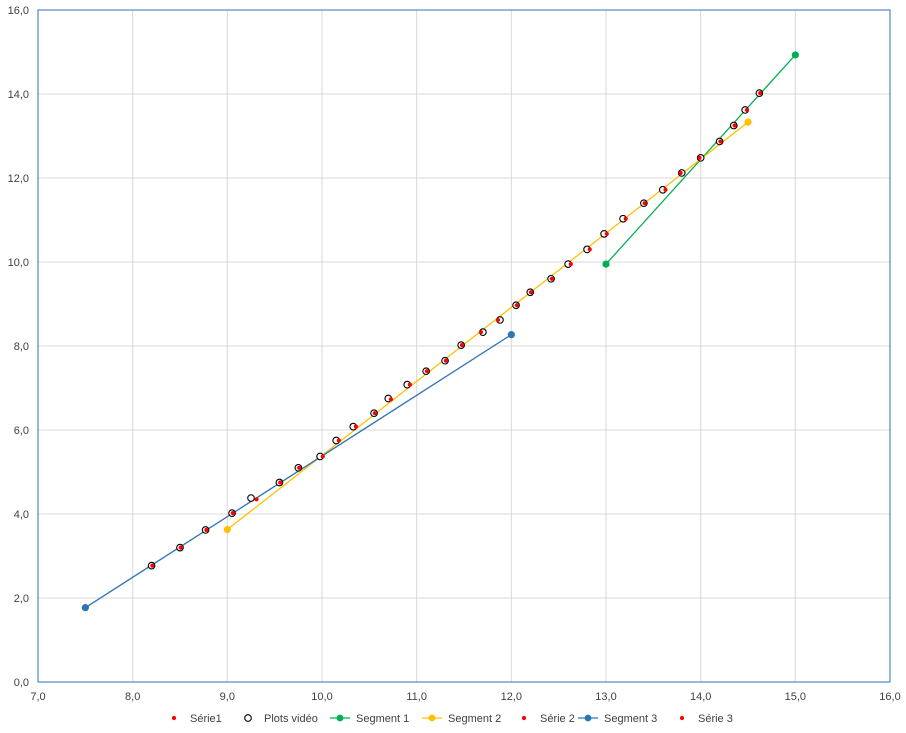  What do you see at coordinates (511, 697) in the screenshot?
I see `x-tick-label: 12,0` at bounding box center [511, 697].